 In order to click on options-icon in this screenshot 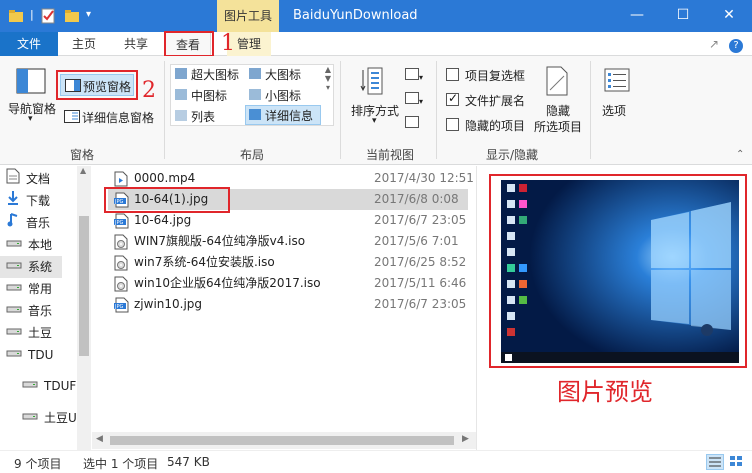, I will do `click(617, 80)`.